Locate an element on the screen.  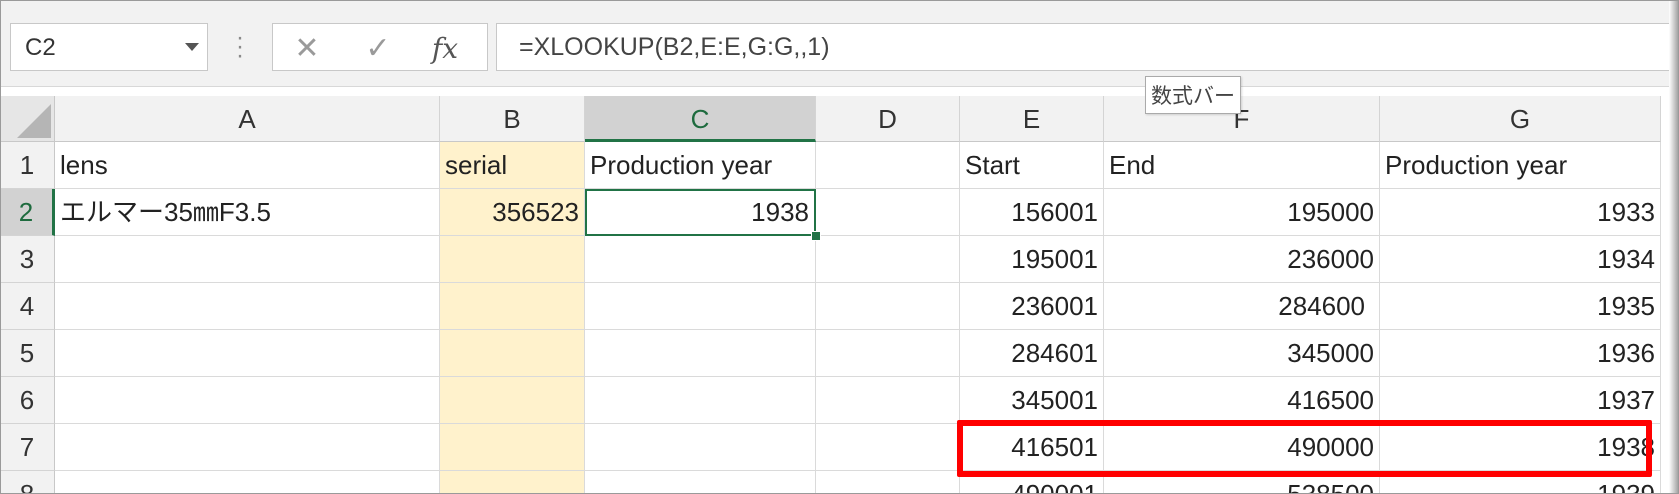
cell-g6: 1937 is located at coordinates (1520, 400).